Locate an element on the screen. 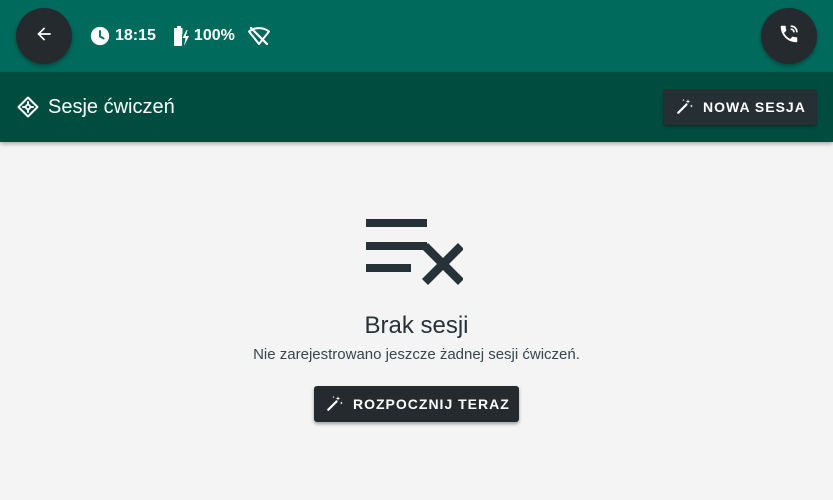 Image resolution: width=833 pixels, height=500 pixels. status-indicators: 18:15 100% is located at coordinates (180, 36).